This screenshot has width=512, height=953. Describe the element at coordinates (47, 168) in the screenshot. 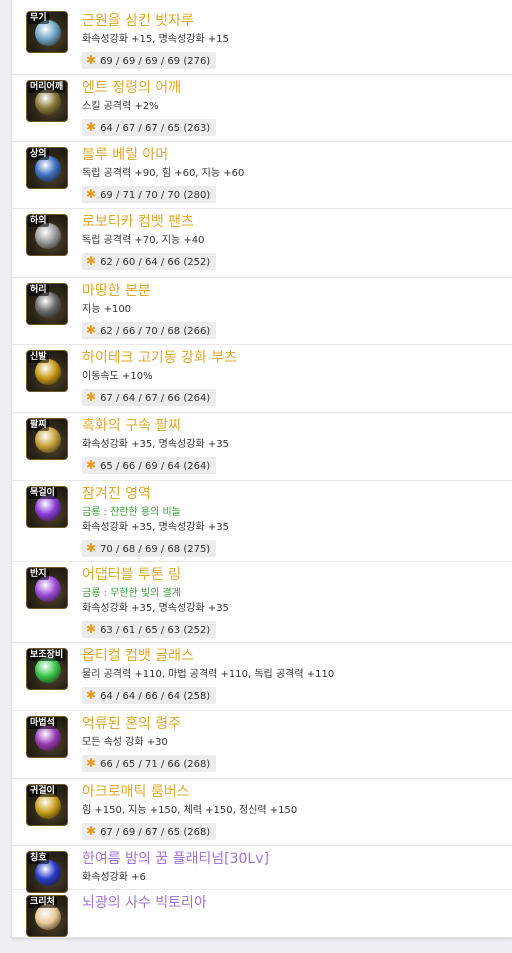

I see `item-icon: 상의` at that location.